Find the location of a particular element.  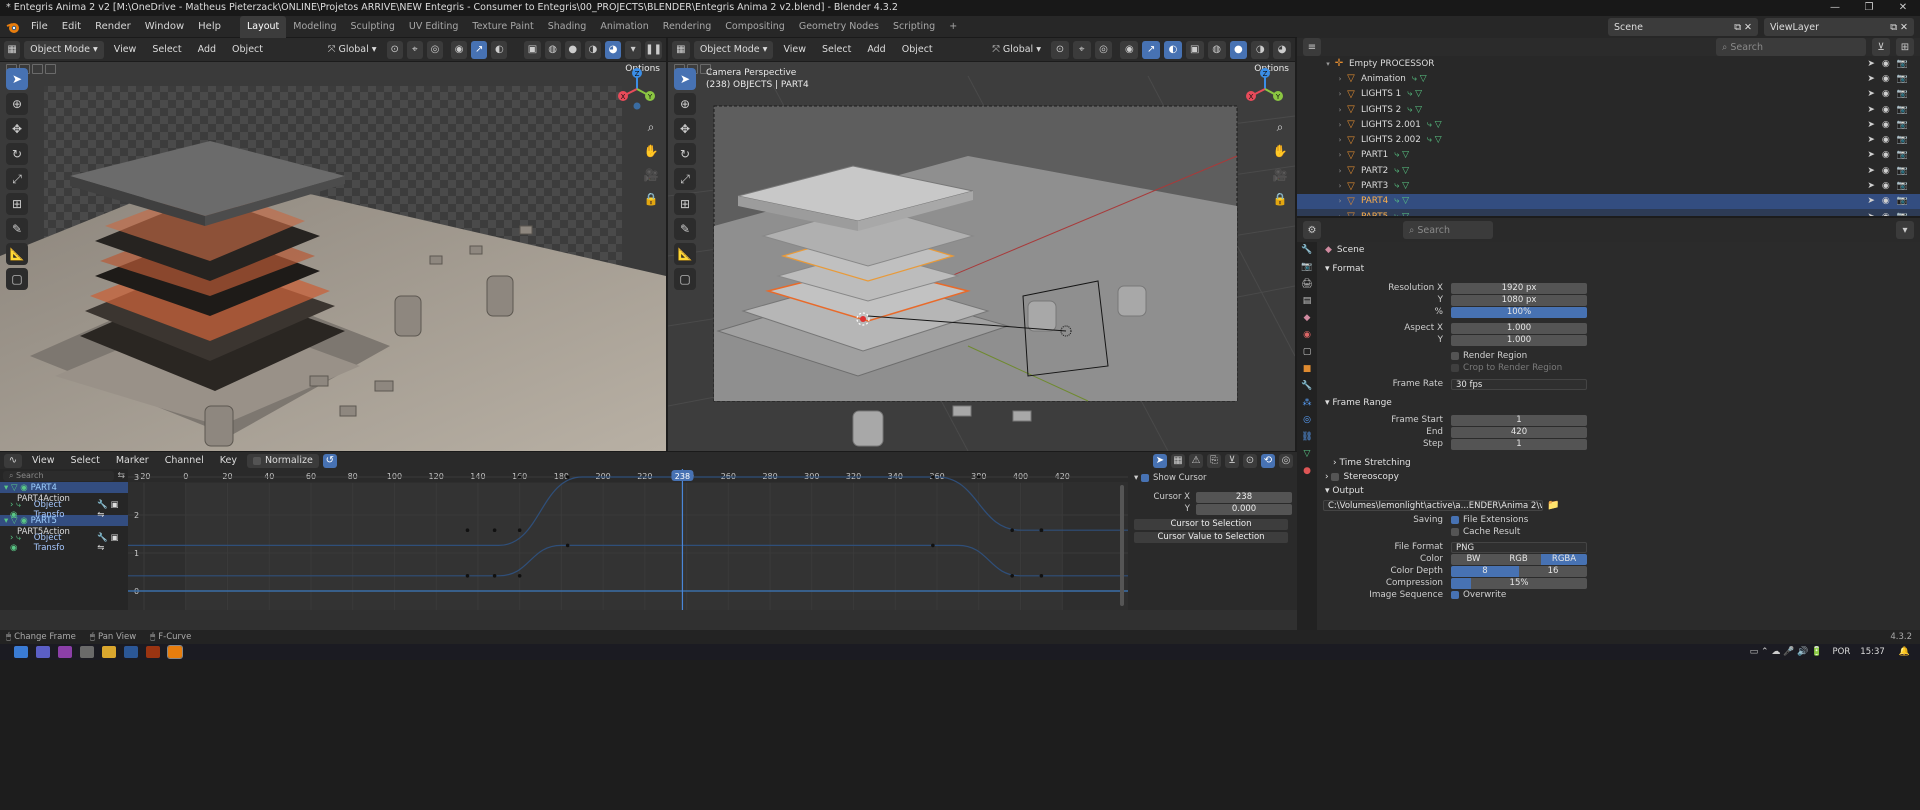

render-region-checkbox is located at coordinates (1455, 356).